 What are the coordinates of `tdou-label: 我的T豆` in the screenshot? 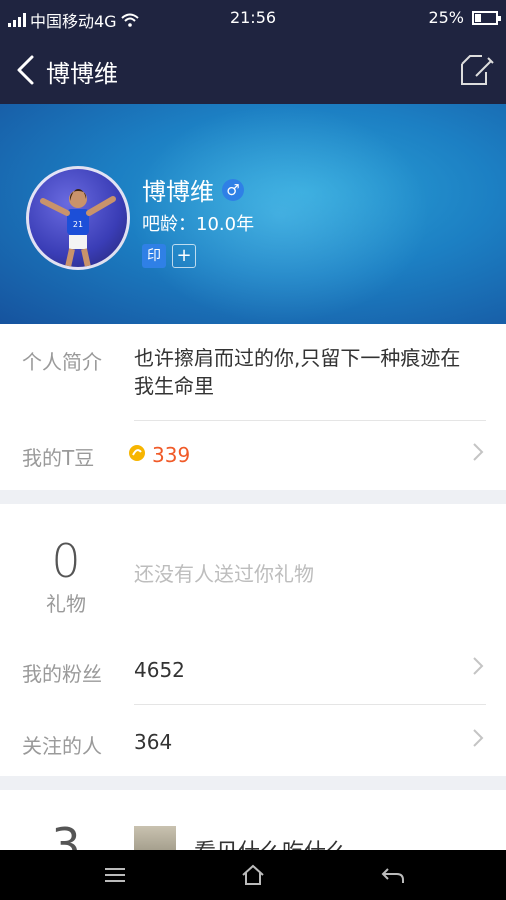 It's located at (58, 458).